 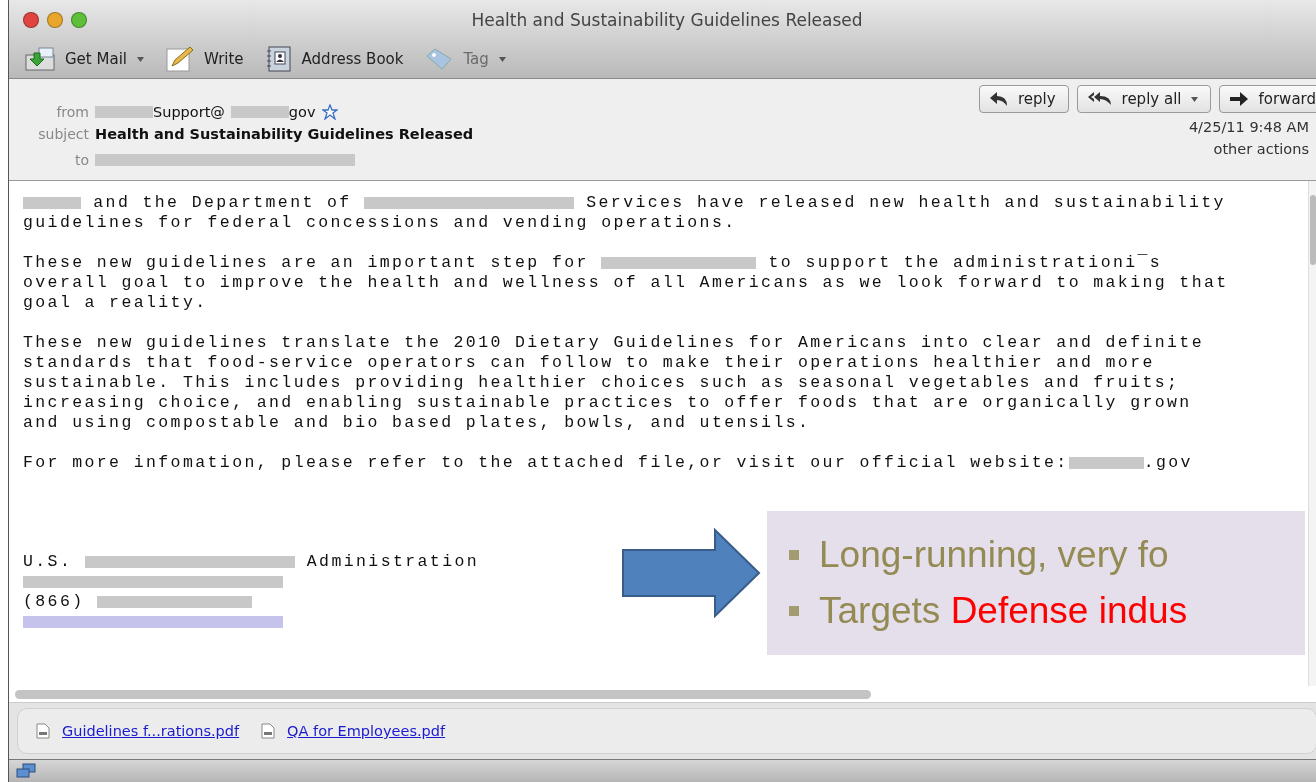 I want to click on message-action-button: reply all, so click(x=1144, y=99).